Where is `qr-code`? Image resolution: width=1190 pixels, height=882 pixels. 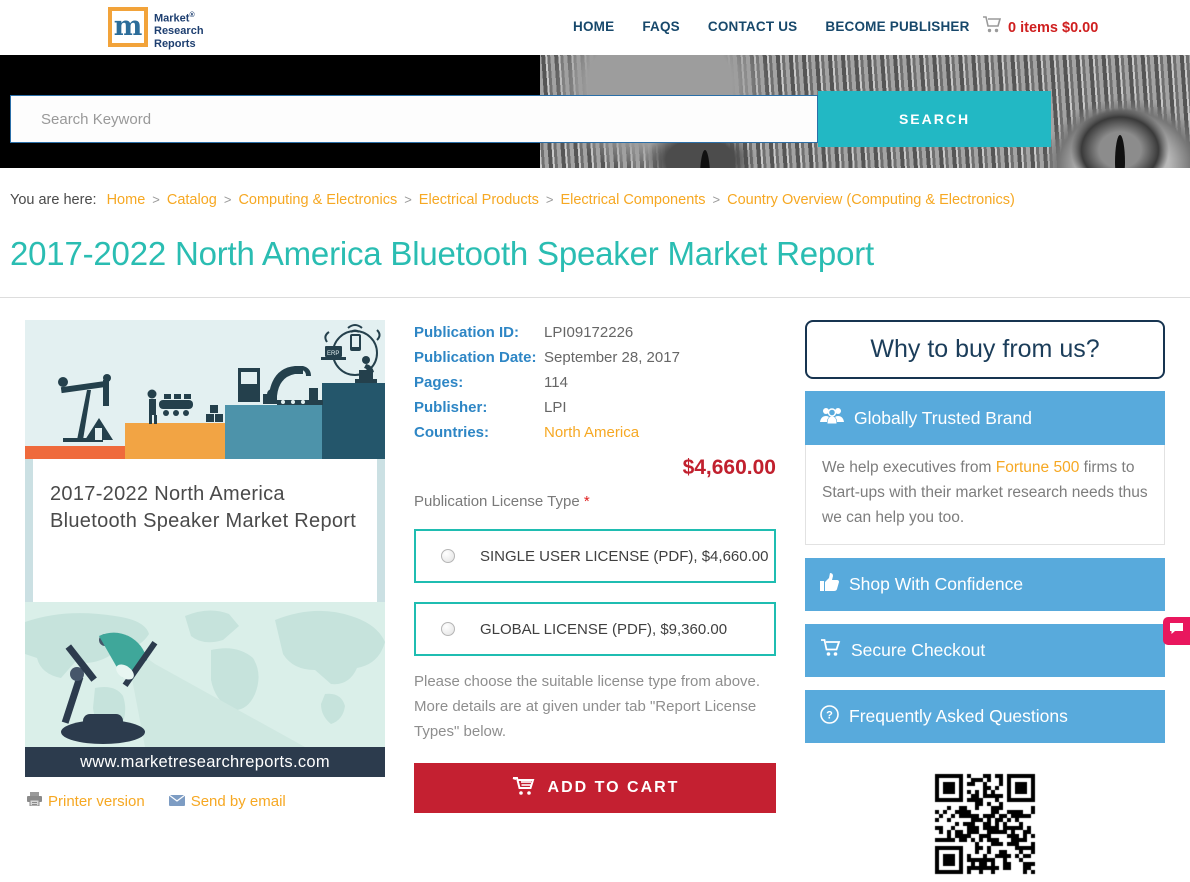 qr-code is located at coordinates (985, 824).